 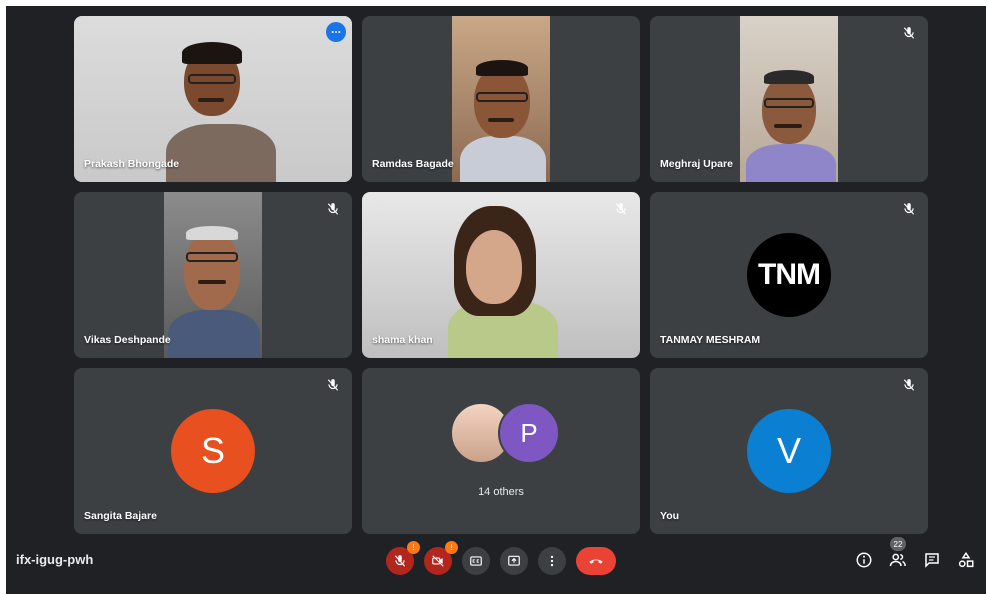 I want to click on participant-tile-ramdas: Ramdas Bagade, so click(x=501, y=99).